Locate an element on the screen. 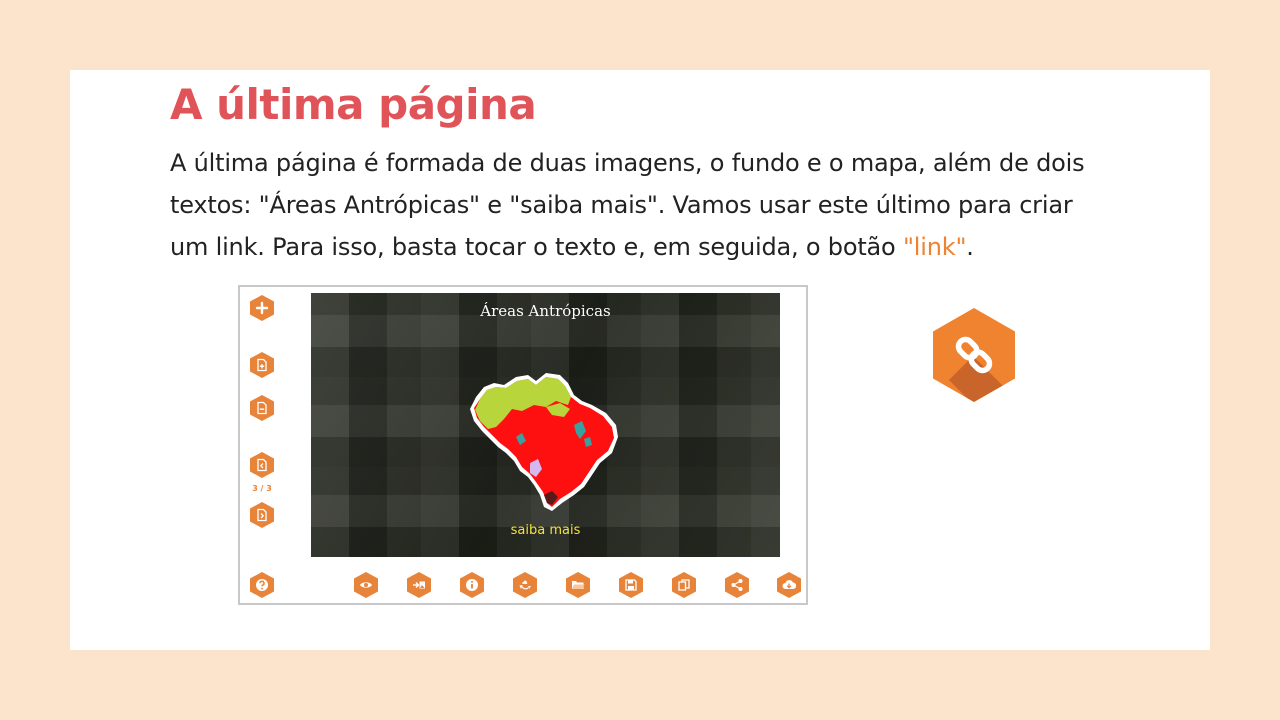 The width and height of the screenshot is (1280, 720). link-icon is located at coordinates (974, 355).